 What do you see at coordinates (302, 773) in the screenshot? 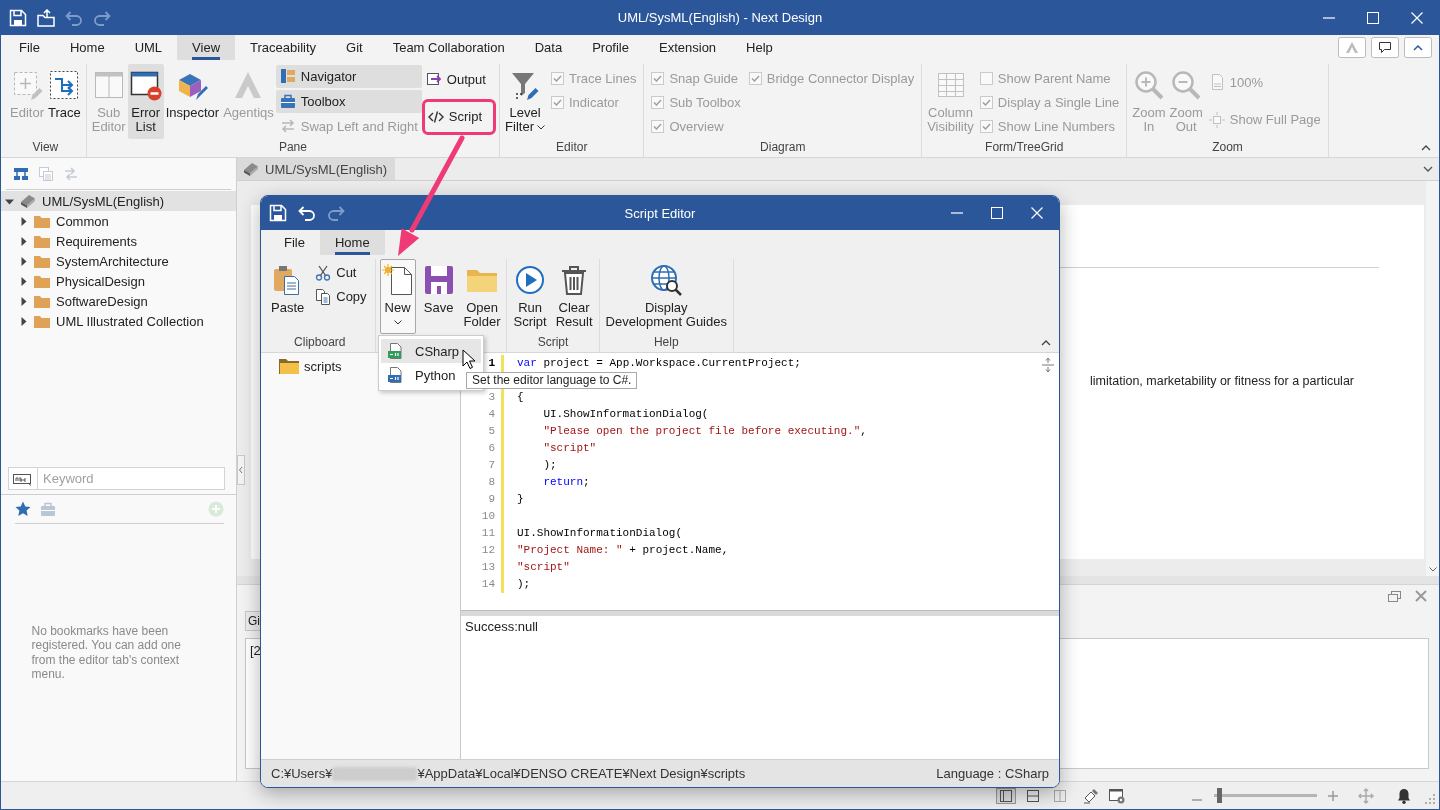
I see `path-text: C:¥Users¥` at bounding box center [302, 773].